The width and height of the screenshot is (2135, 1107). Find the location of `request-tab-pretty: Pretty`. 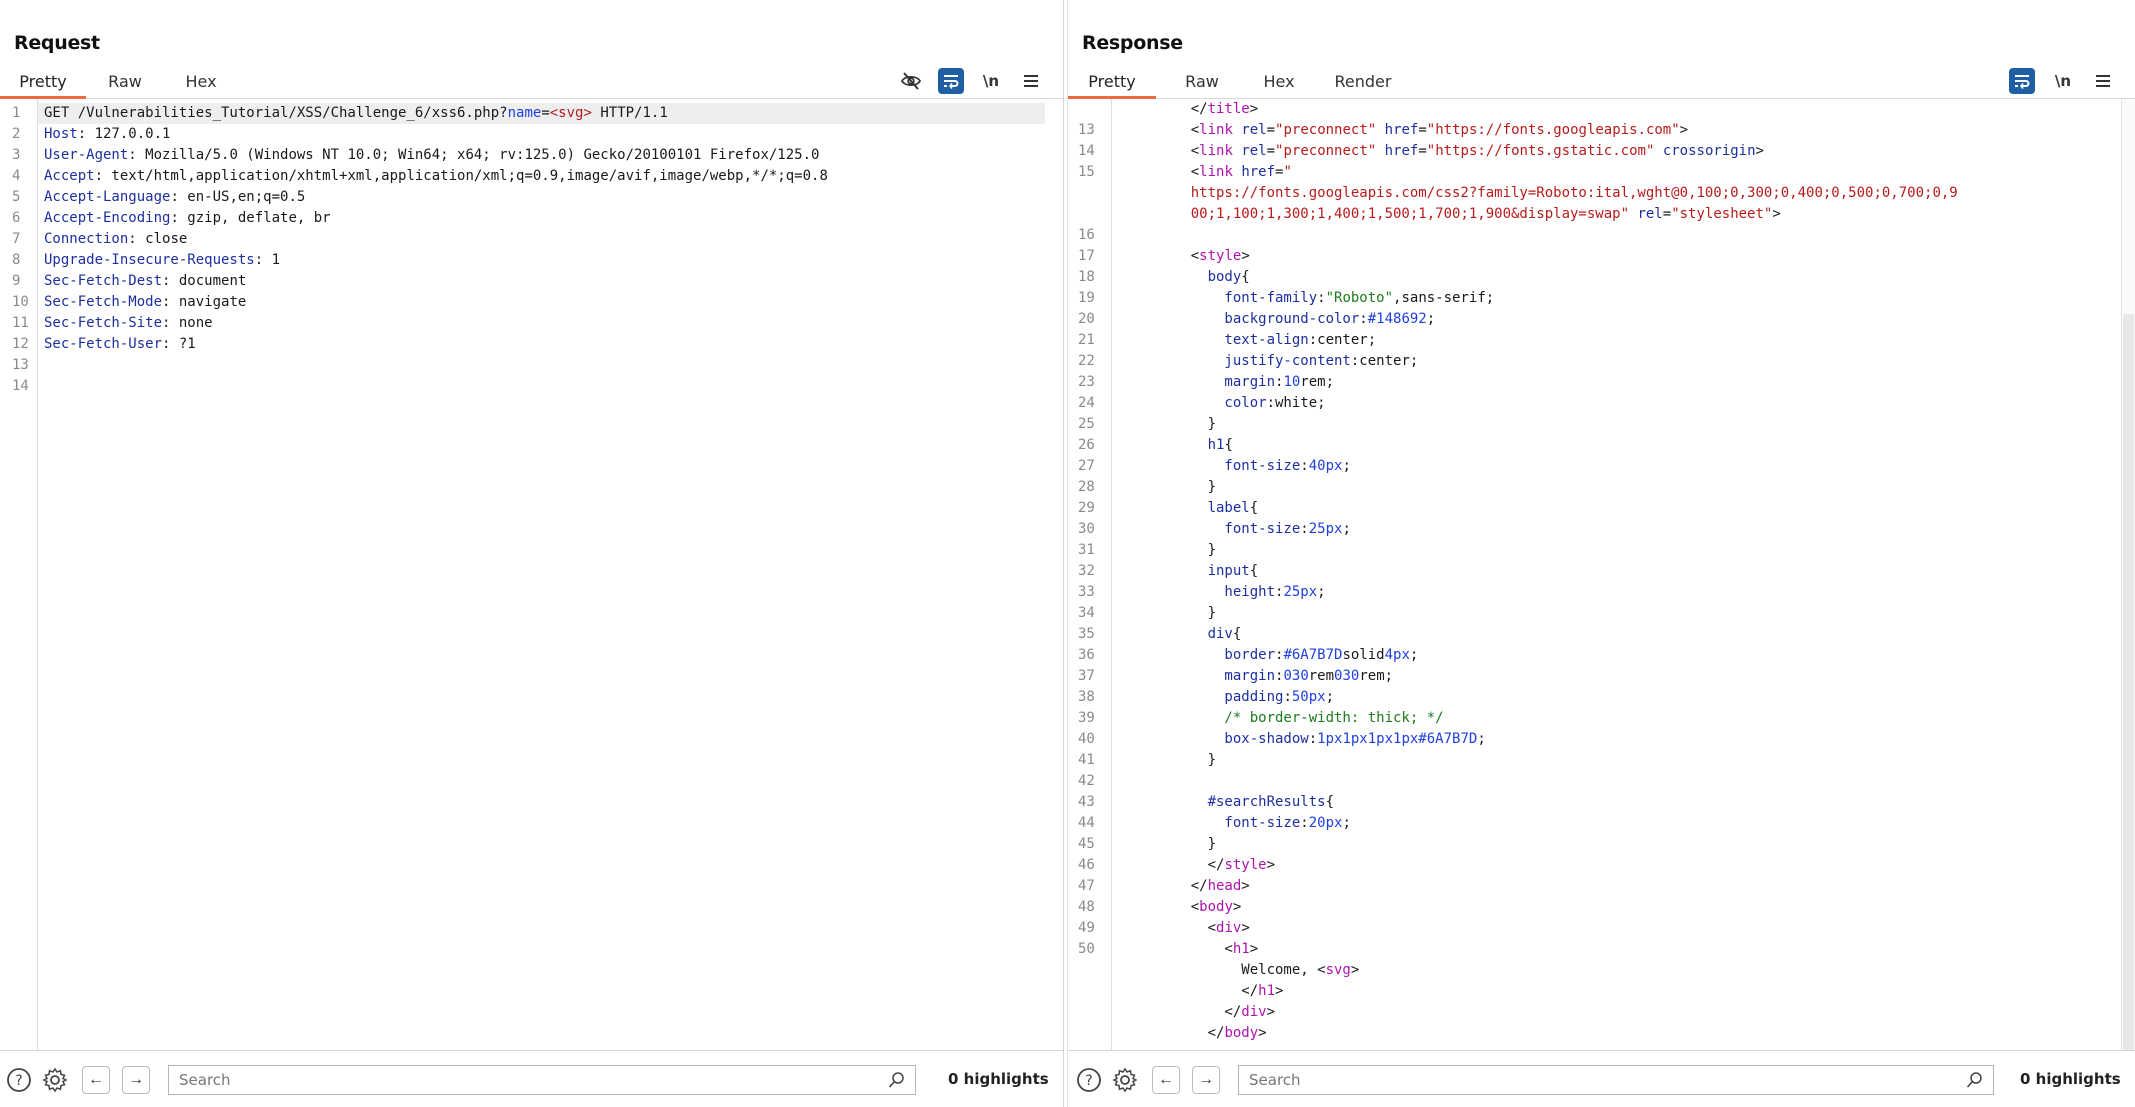

request-tab-pretty: Pretty is located at coordinates (43, 84).